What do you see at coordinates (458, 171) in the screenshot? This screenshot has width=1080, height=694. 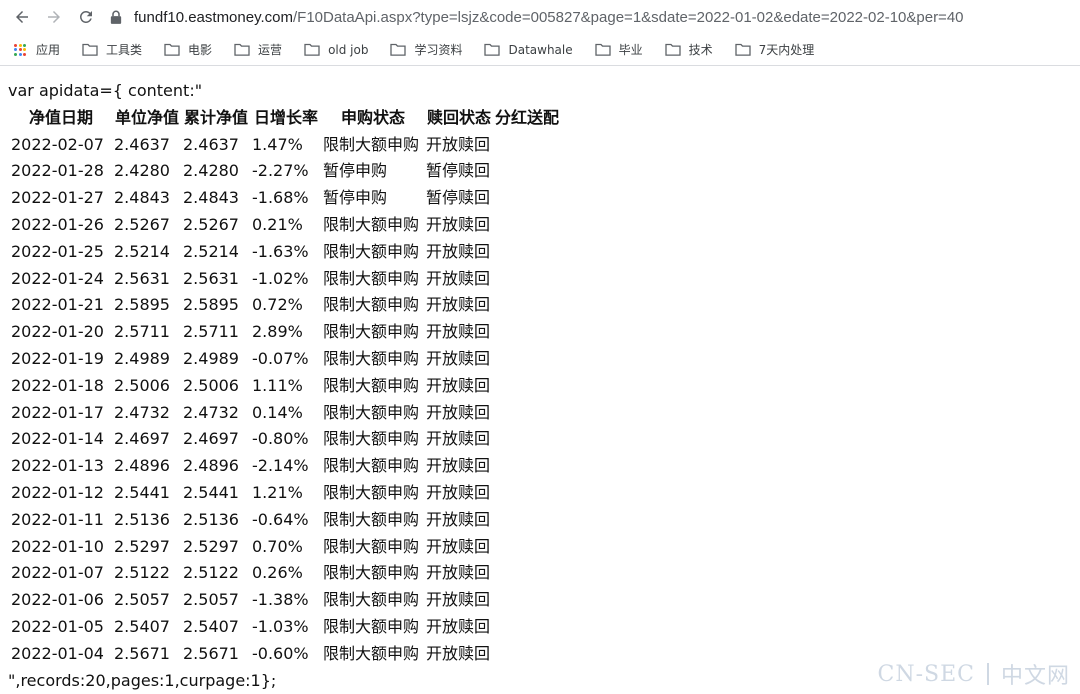 I see `cell-redeem-status: 暂停赎回` at bounding box center [458, 171].